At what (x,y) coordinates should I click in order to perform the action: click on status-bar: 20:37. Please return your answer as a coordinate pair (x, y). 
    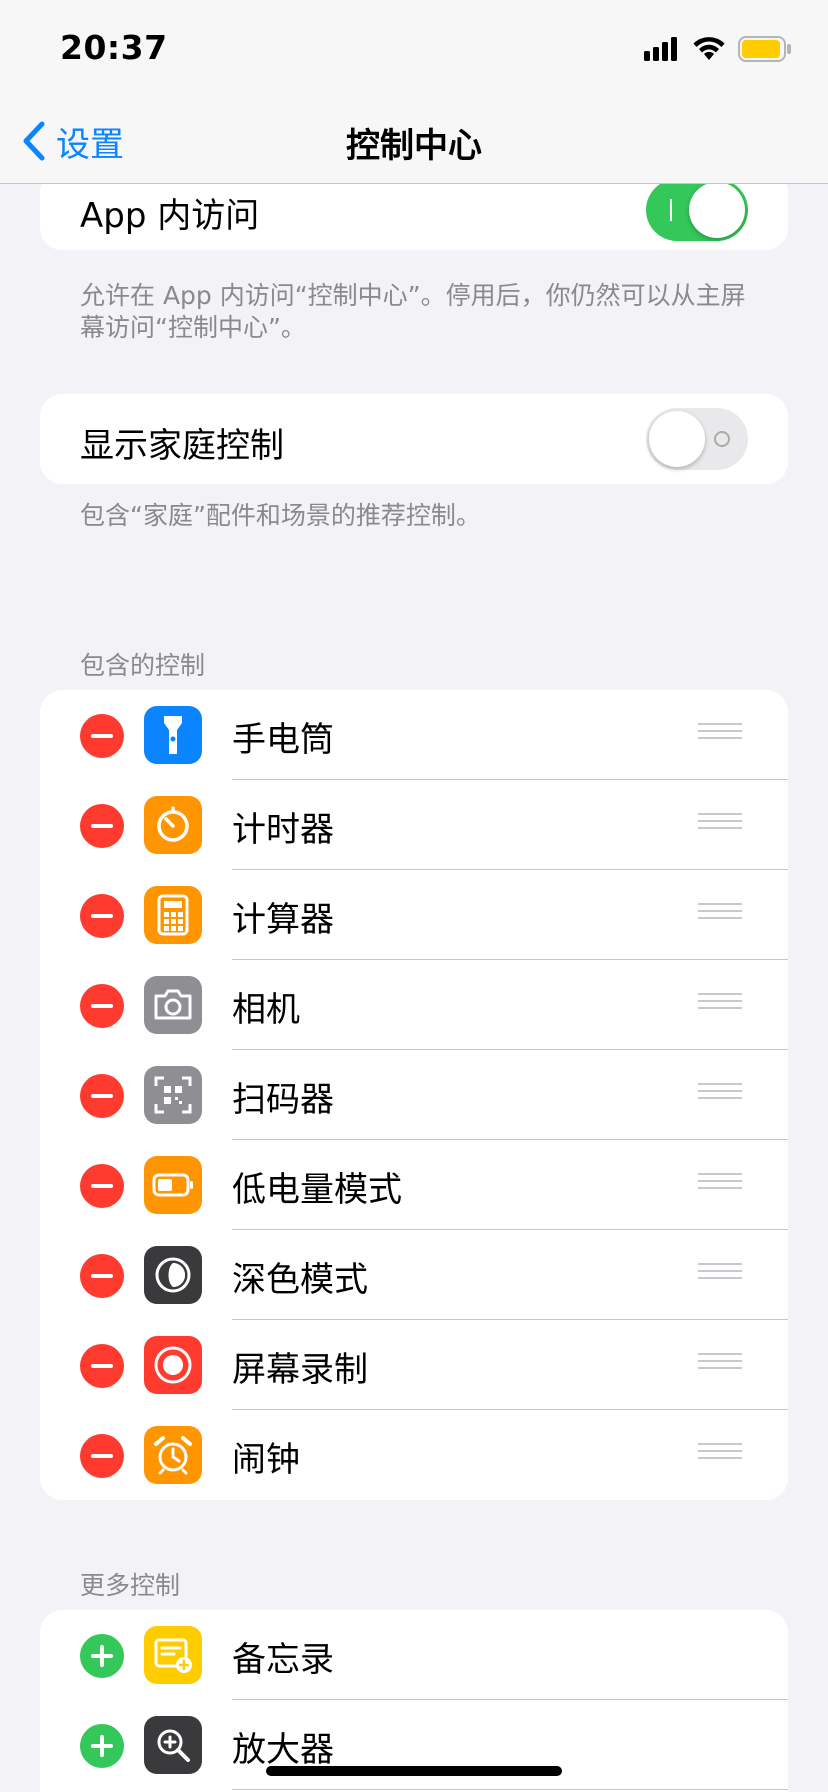
    Looking at the image, I should click on (414, 49).